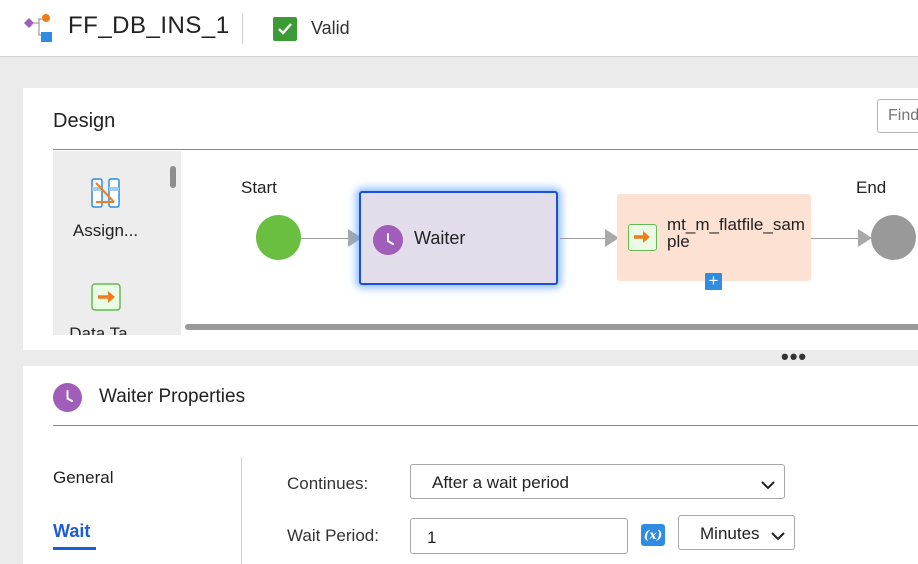 This screenshot has height=564, width=918. What do you see at coordinates (897, 116) in the screenshot?
I see `find-input` at bounding box center [897, 116].